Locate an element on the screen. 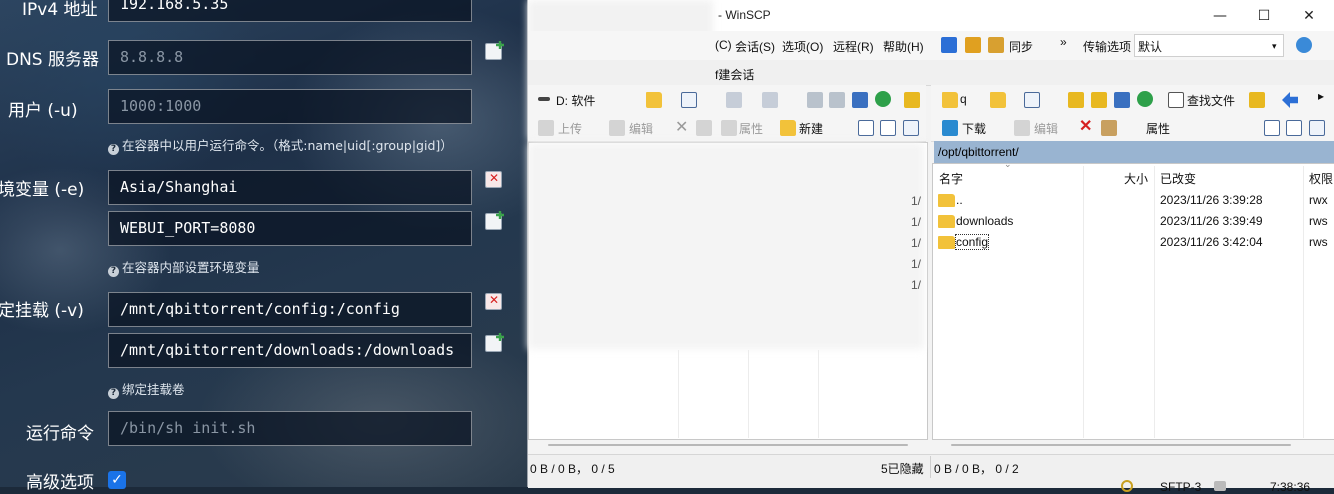 Image resolution: width=1334 pixels, height=494 pixels. root-dir-icon is located at coordinates (837, 100).